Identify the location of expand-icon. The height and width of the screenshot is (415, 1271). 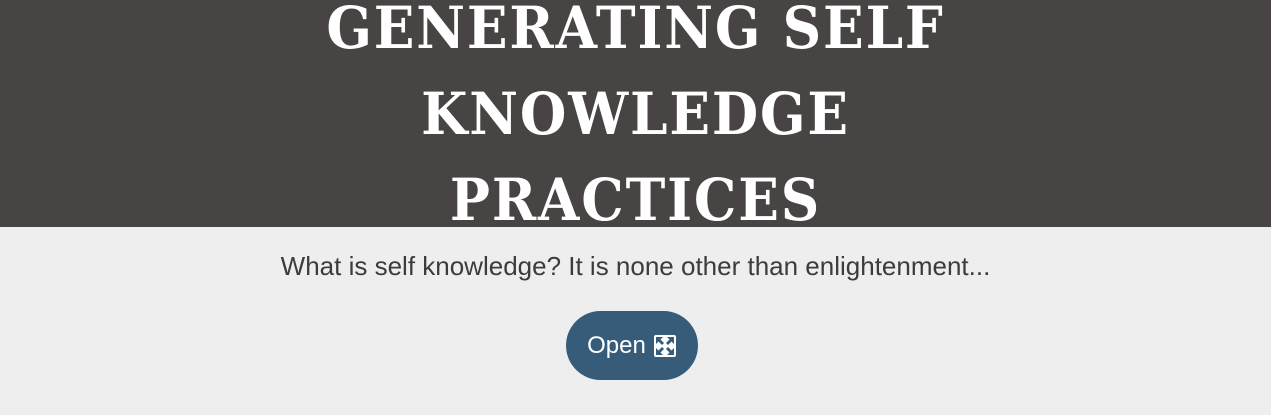
(665, 346).